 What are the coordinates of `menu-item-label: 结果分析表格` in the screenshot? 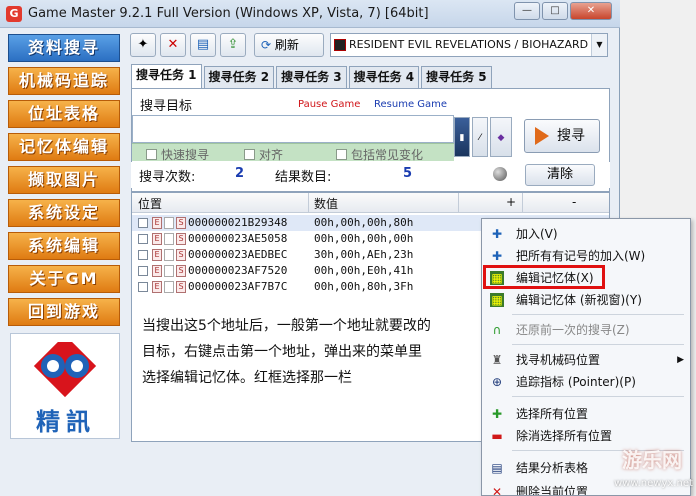 It's located at (552, 468).